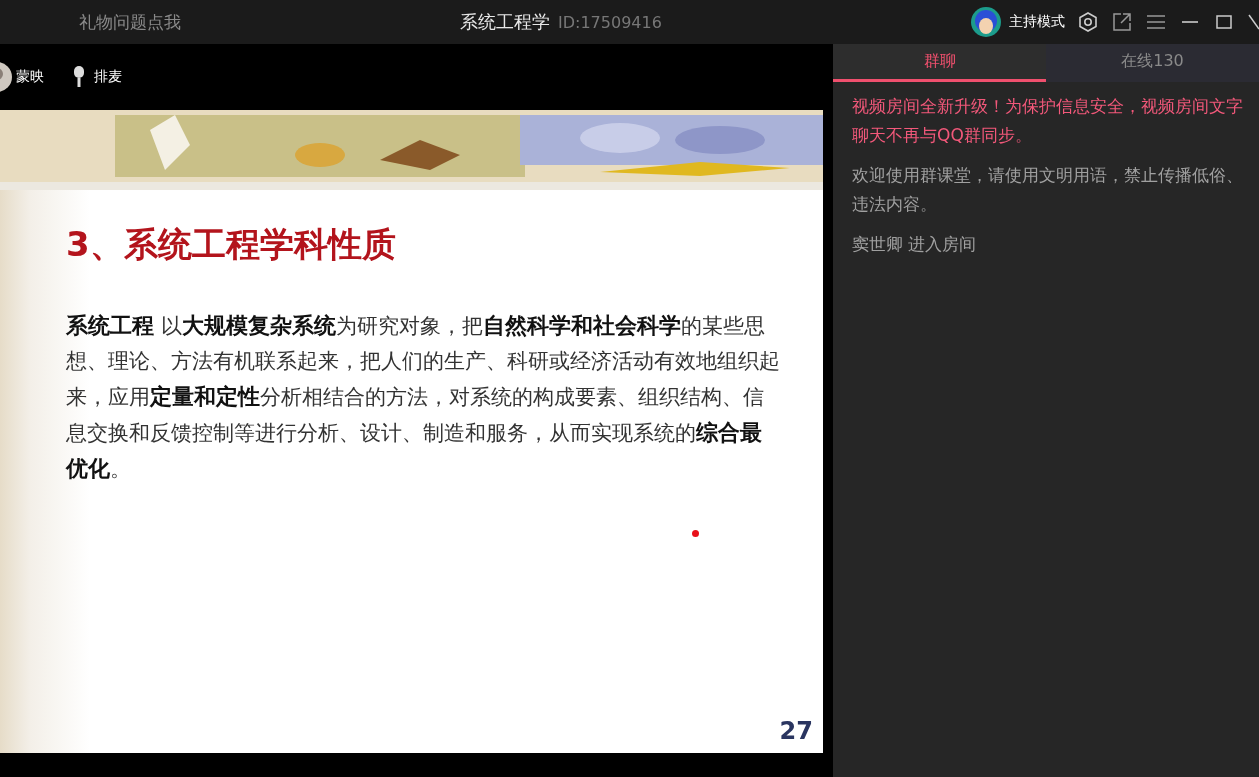  I want to click on notice-message: 视频房间全新升级！为保护信息安全，视频房间文字聊天不再与QQ群同步。, so click(1048, 121).